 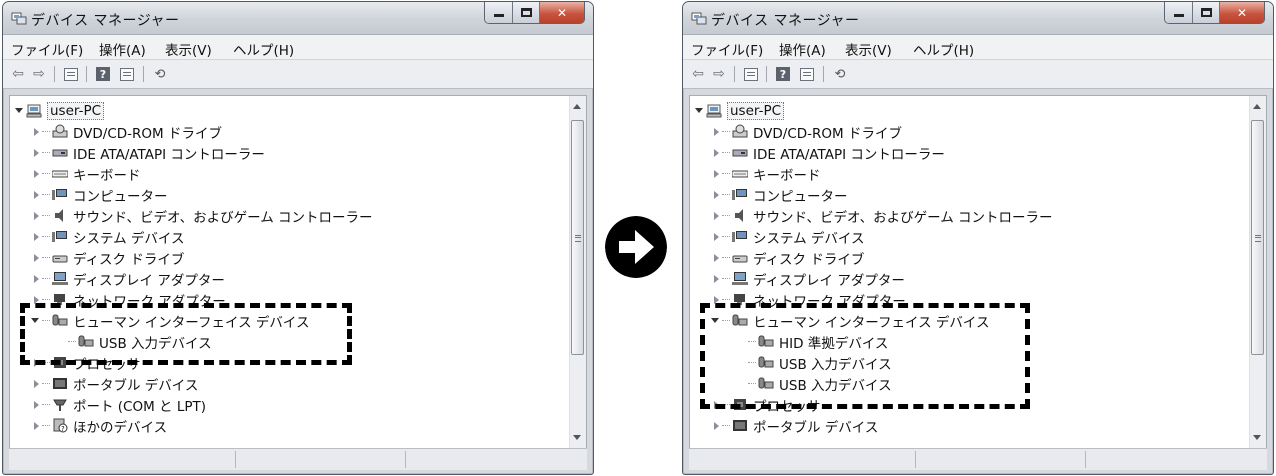 I want to click on title-bar: デバイス マネージャー ✕, so click(x=298, y=18).